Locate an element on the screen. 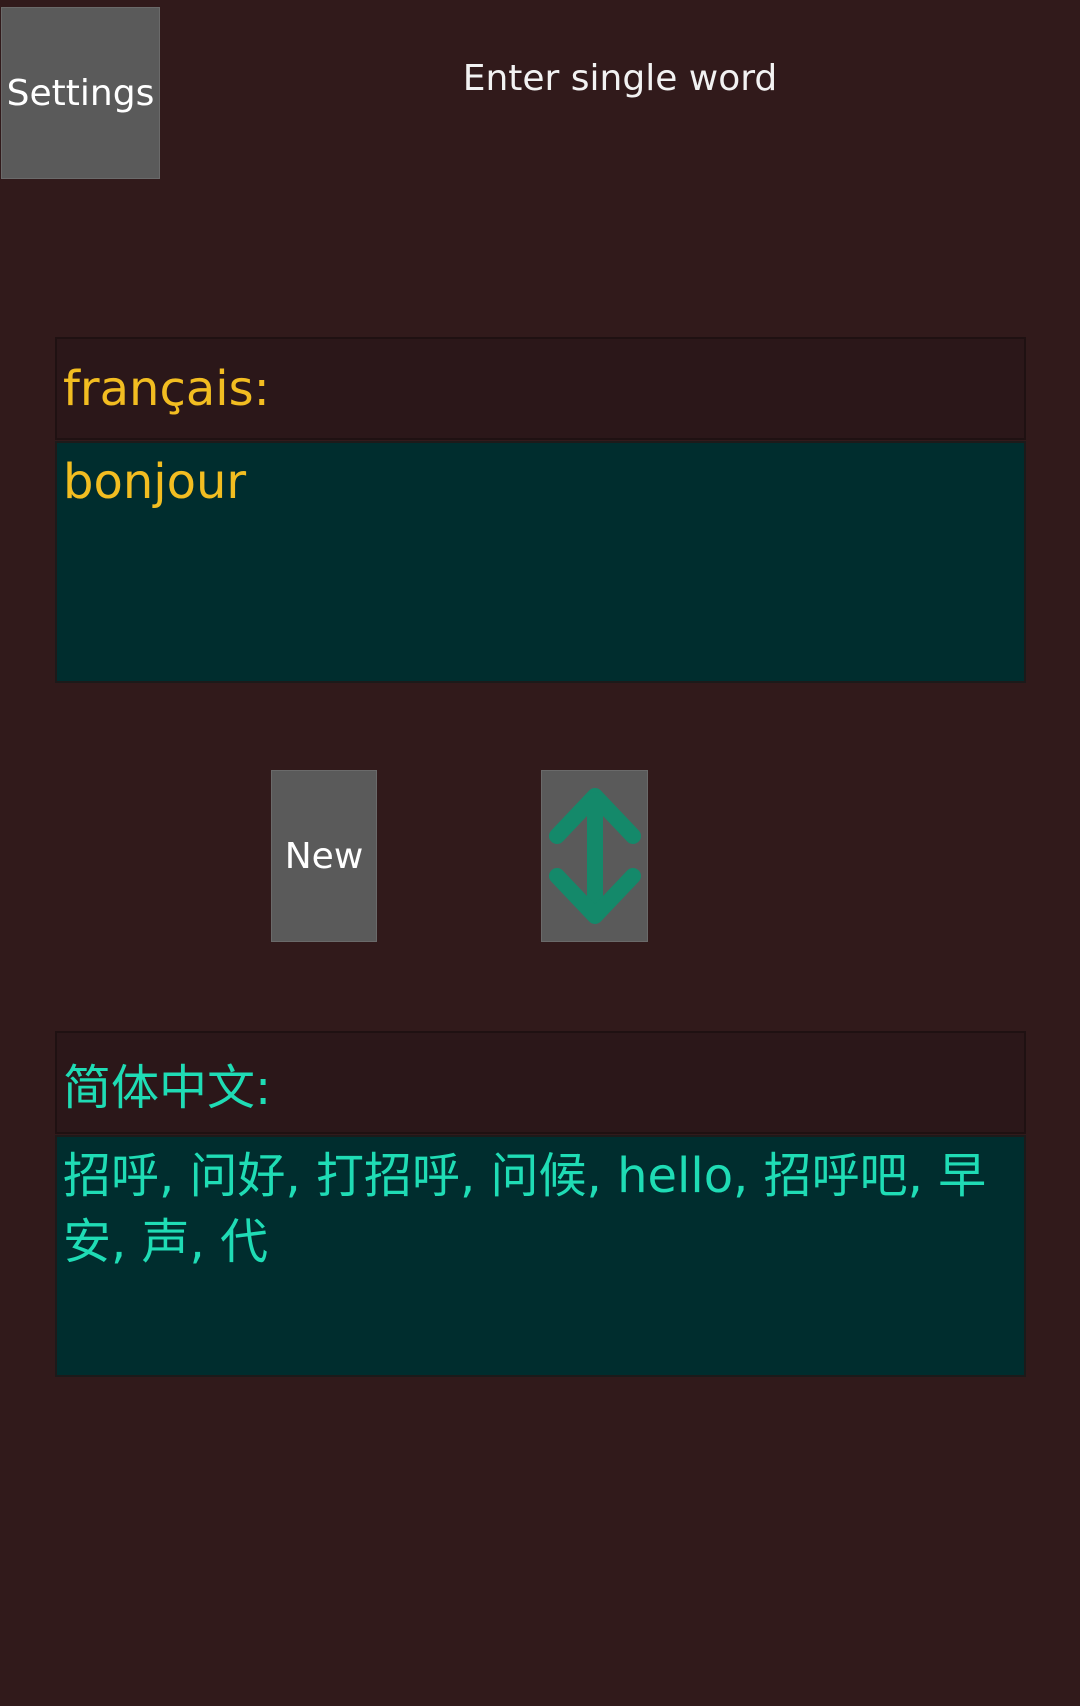 The height and width of the screenshot is (1706, 1080). new-button: New is located at coordinates (324, 856).